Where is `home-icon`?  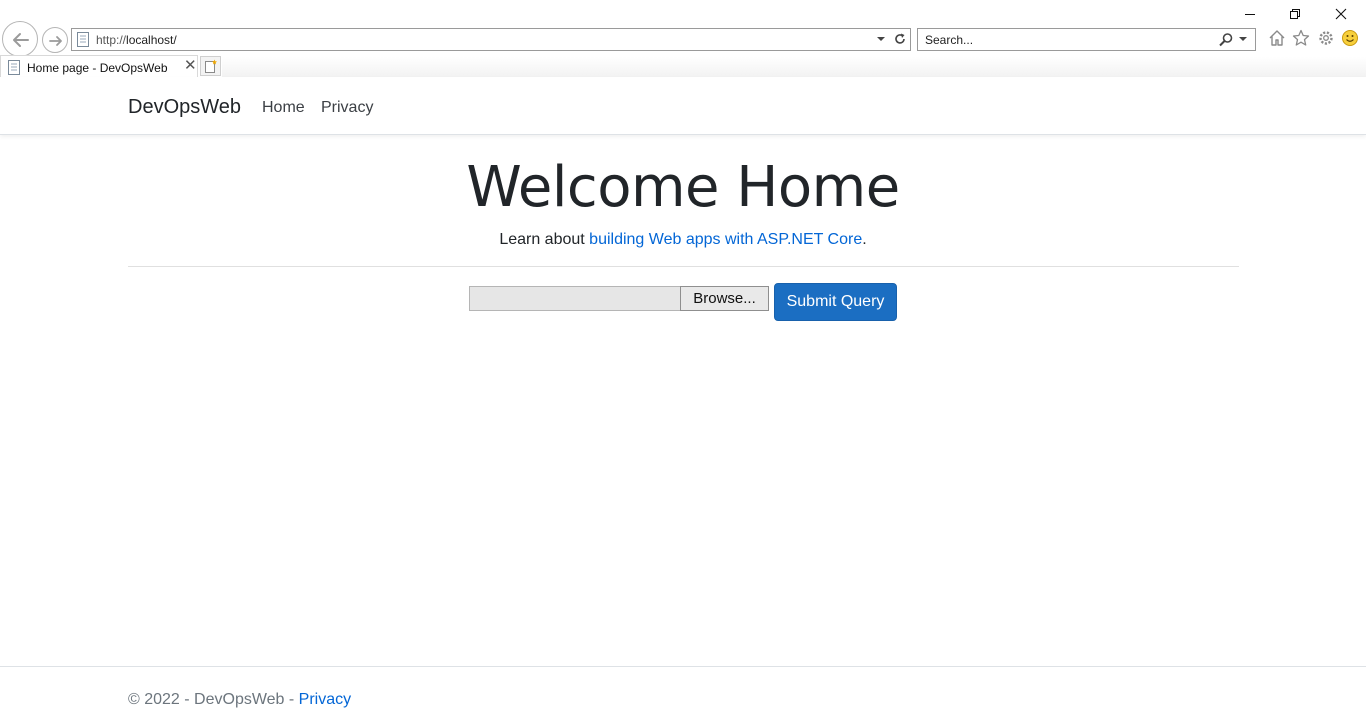
home-icon is located at coordinates (1277, 38).